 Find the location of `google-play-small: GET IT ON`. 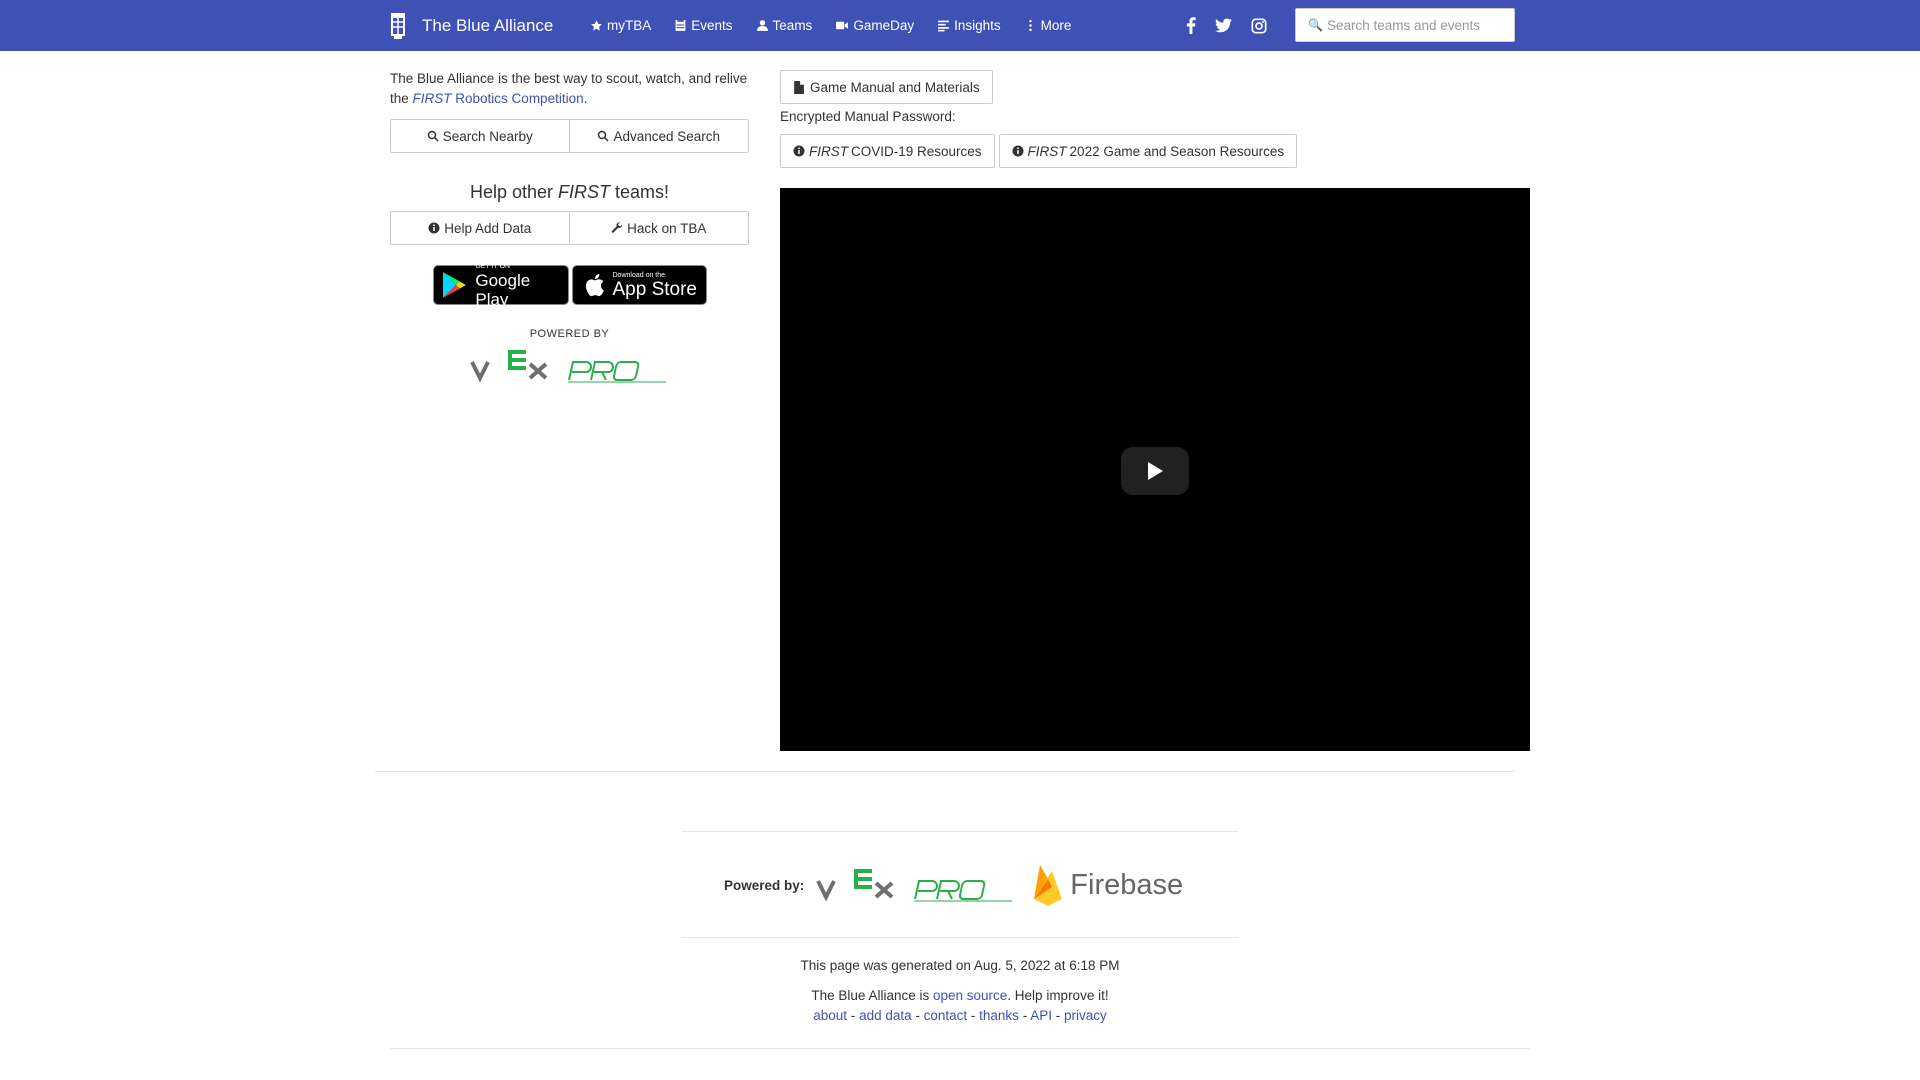

google-play-small: GET IT ON is located at coordinates (493, 266).